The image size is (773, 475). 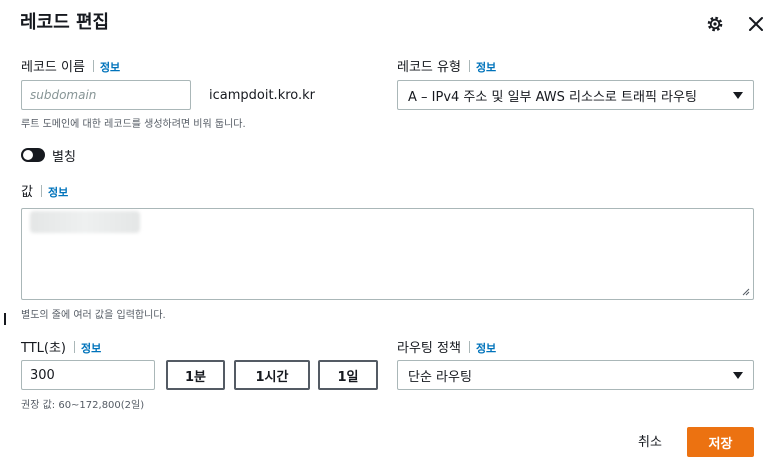 What do you see at coordinates (650, 440) in the screenshot?
I see `cancel-button: 취소` at bounding box center [650, 440].